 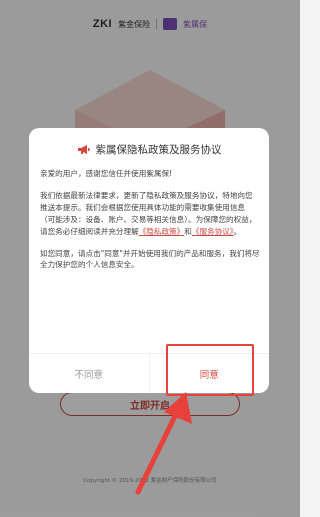 I want to click on and-text: 和, so click(x=188, y=231).